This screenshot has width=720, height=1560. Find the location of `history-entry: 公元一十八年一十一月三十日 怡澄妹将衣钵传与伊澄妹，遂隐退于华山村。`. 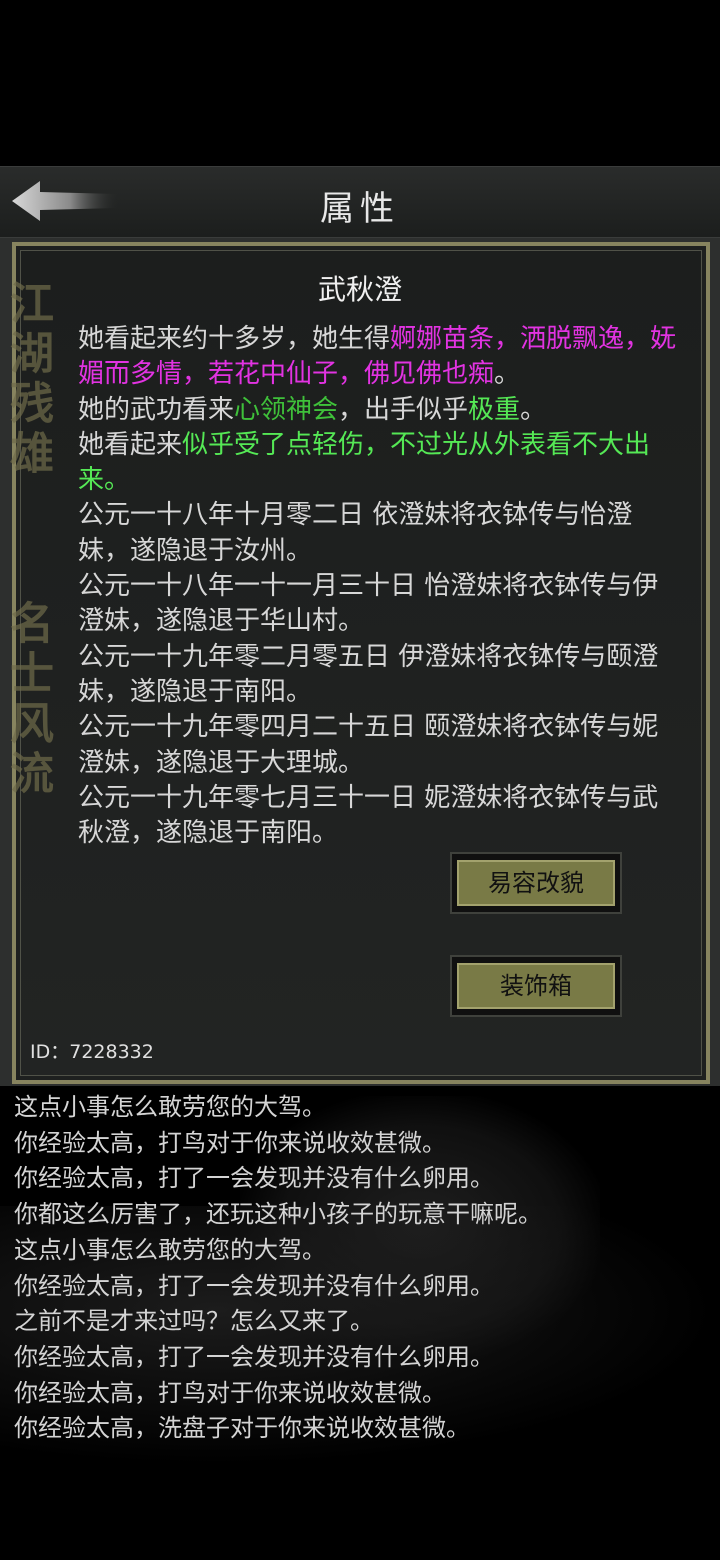

history-entry: 公元一十八年一十一月三十日 怡澄妹将衣钵传与伊澄妹，遂隐退于华山村。 is located at coordinates (368, 604).